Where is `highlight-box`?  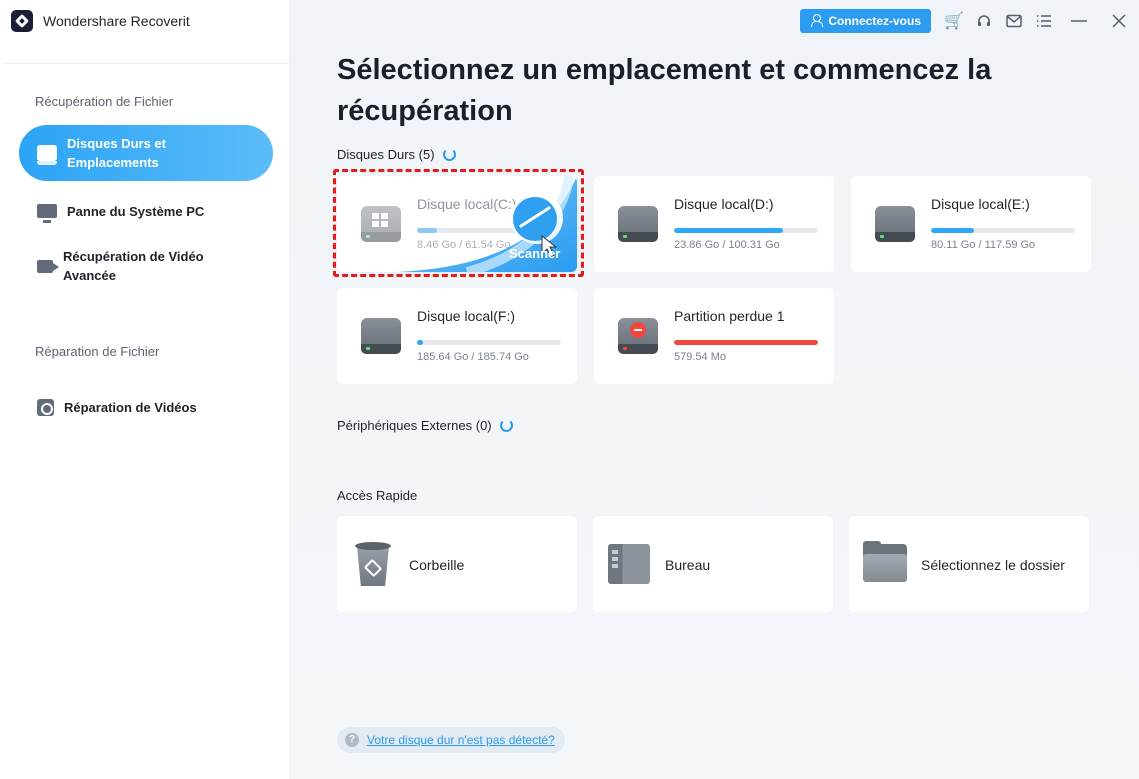
highlight-box is located at coordinates (458, 223).